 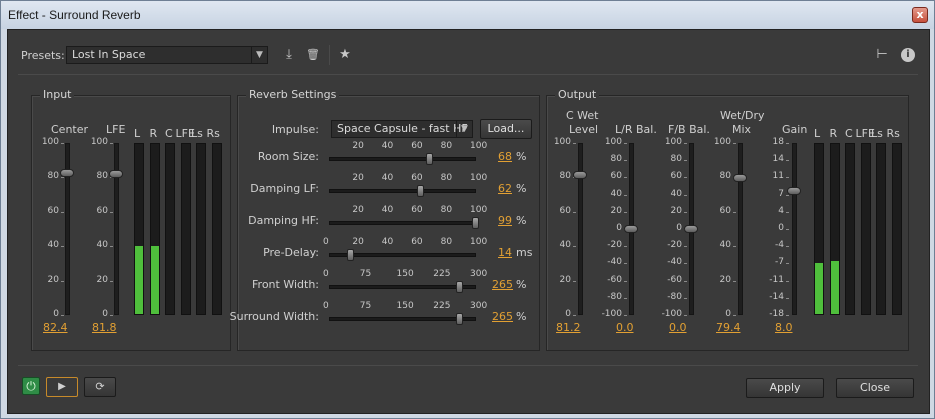 I want to click on output-meter-rs, so click(x=896, y=229).